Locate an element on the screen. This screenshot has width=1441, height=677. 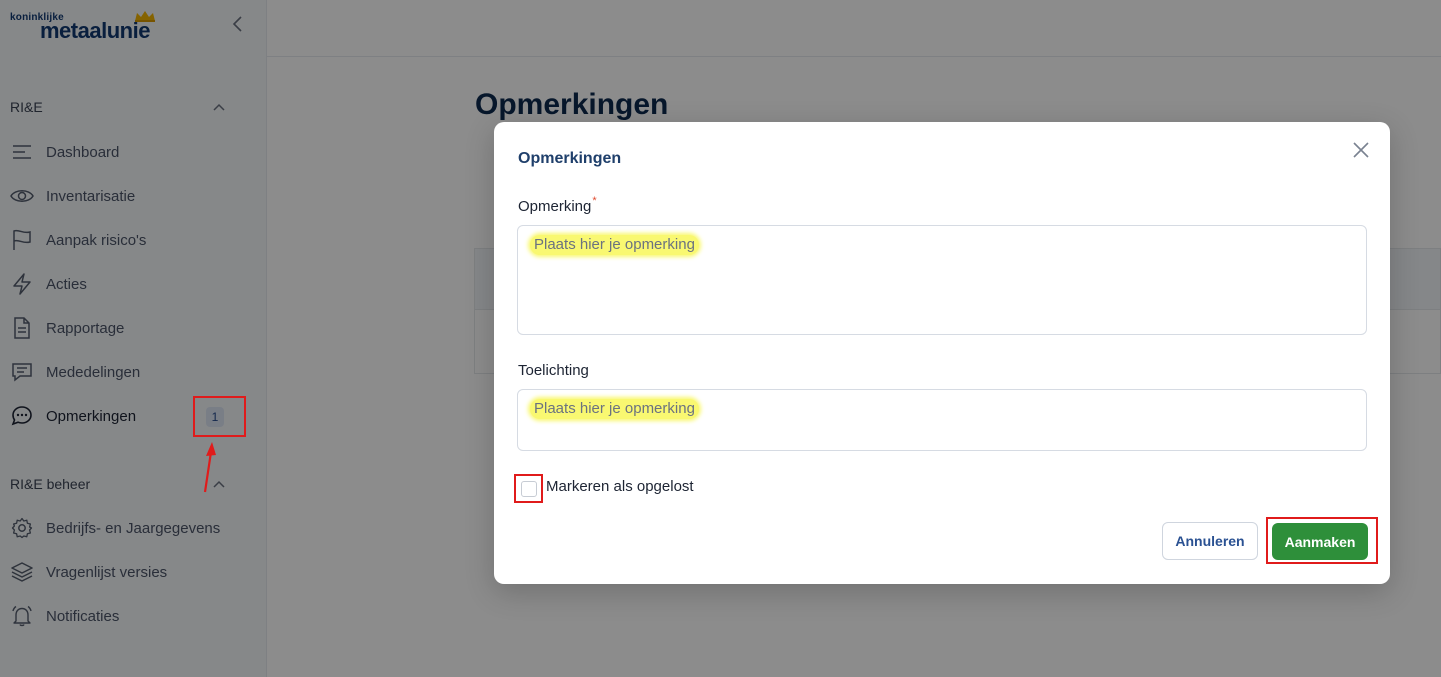
badge-annotation-box is located at coordinates (219, 416).